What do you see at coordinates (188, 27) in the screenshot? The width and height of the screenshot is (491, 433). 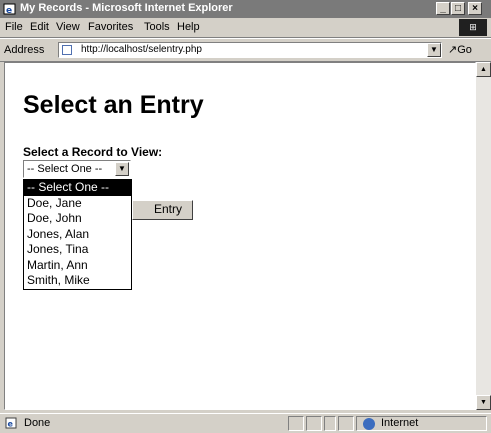 I see `menu-help: Help` at bounding box center [188, 27].